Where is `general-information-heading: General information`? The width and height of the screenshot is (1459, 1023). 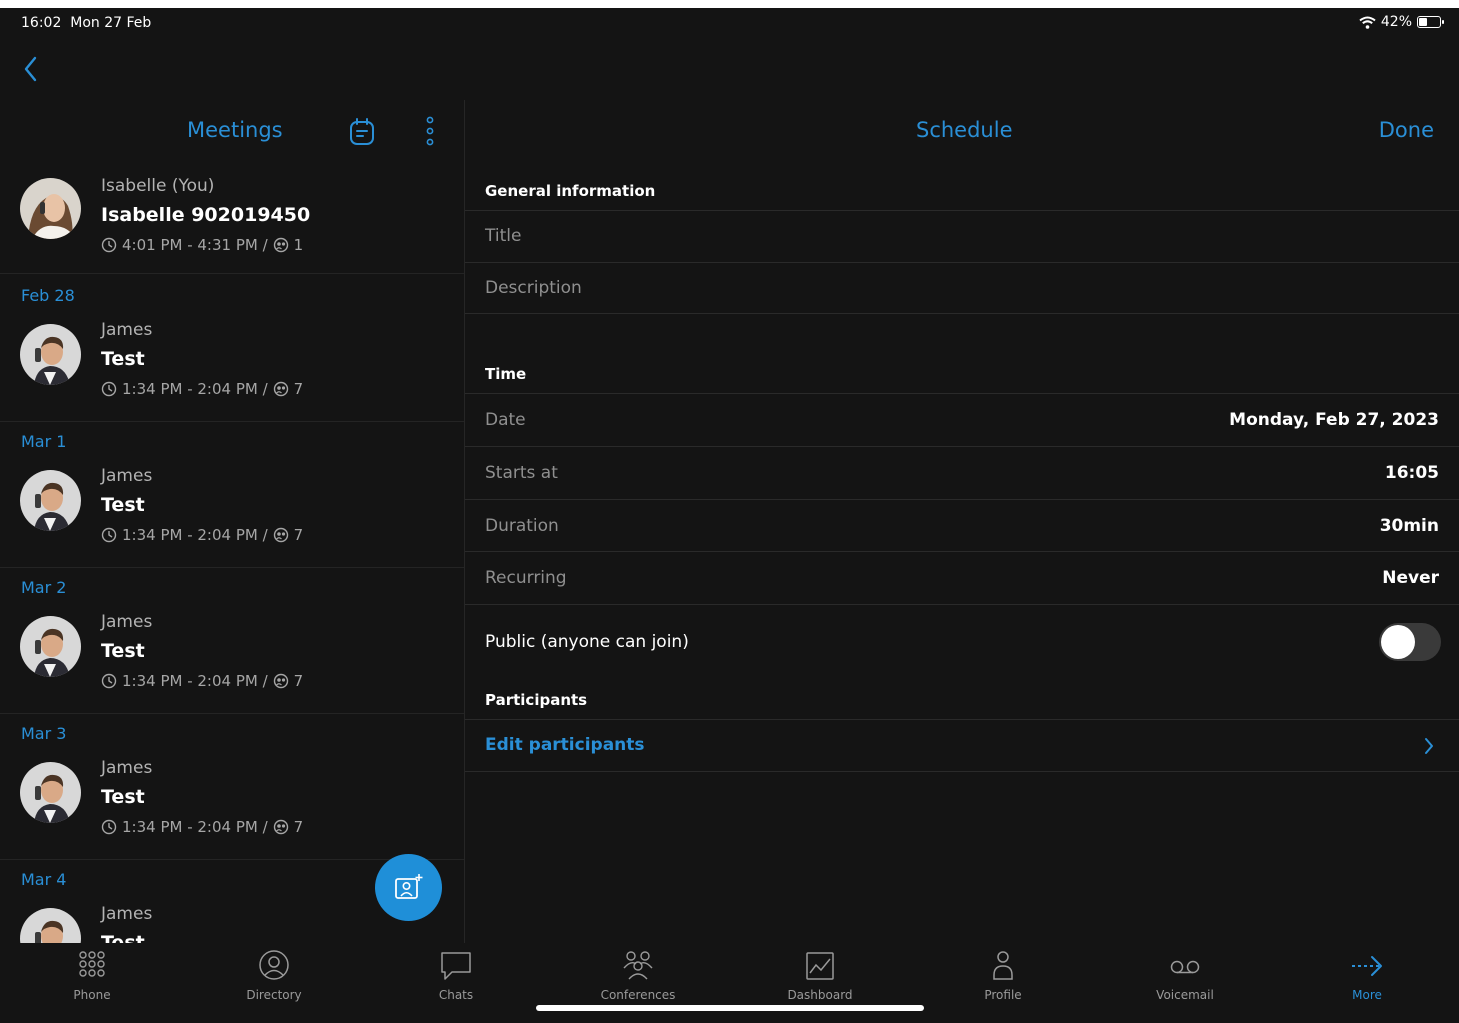 general-information-heading: General information is located at coordinates (570, 191).